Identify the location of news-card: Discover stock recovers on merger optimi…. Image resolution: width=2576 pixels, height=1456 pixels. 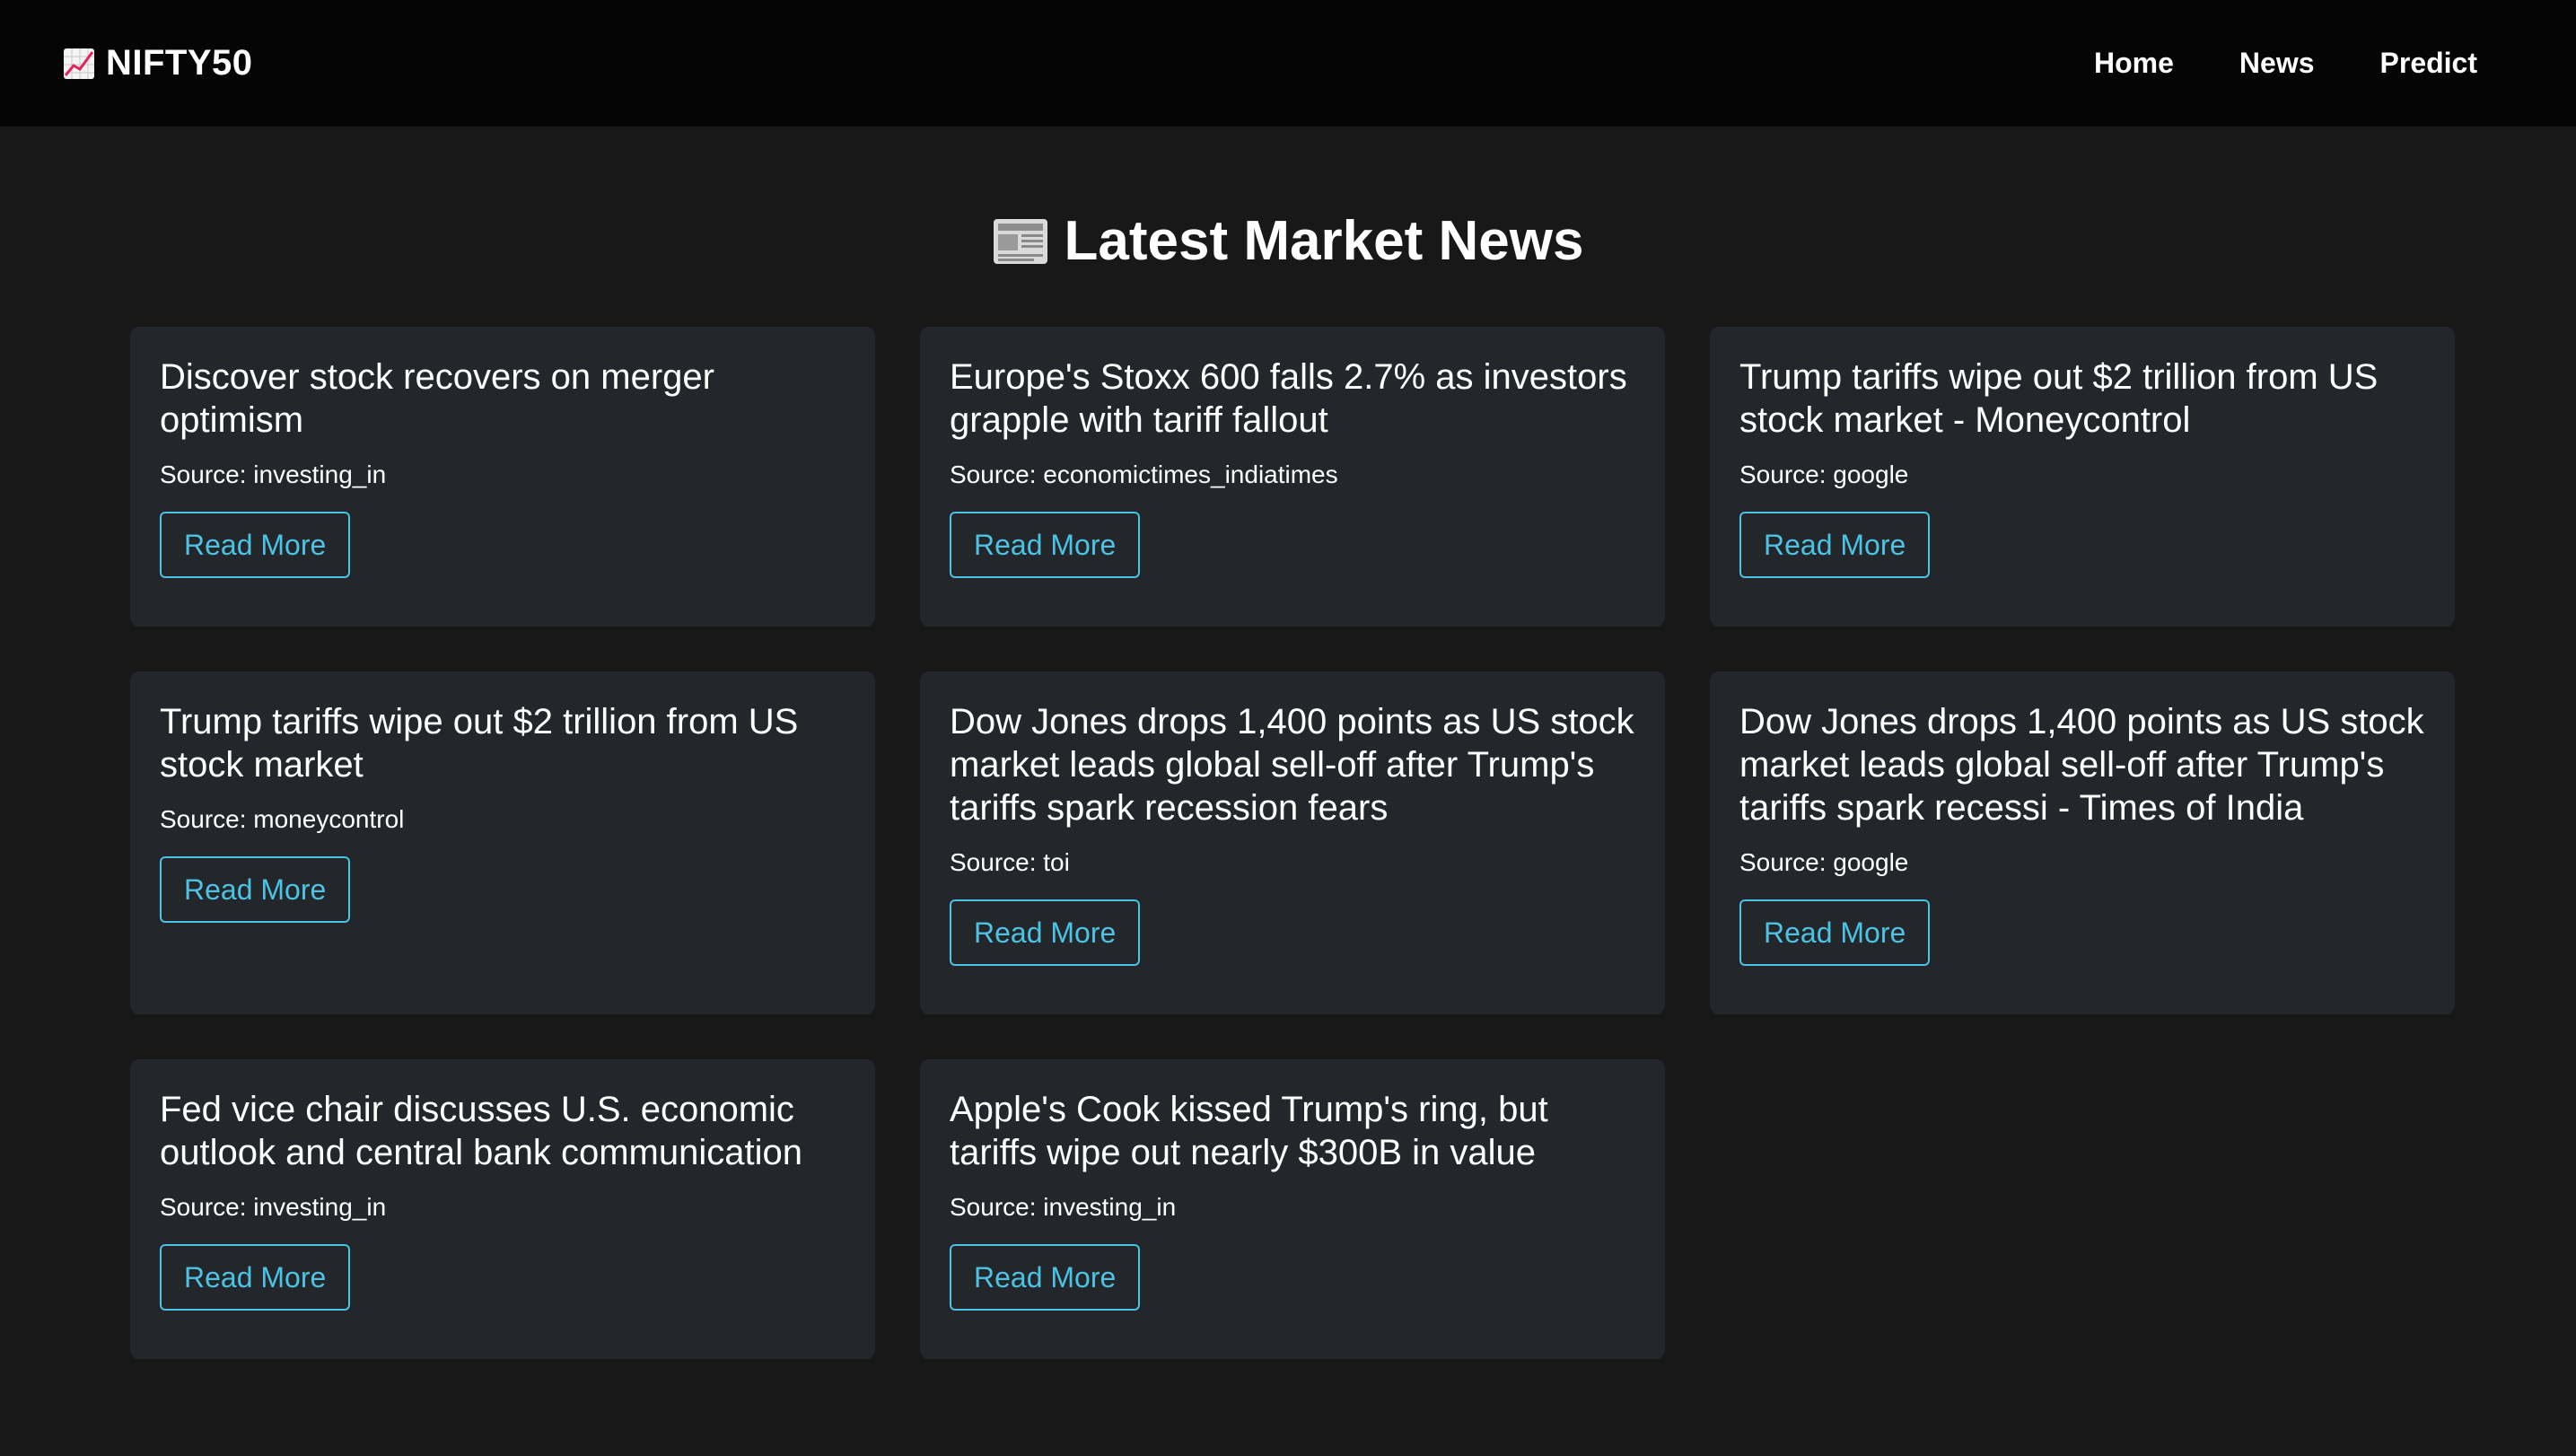
(502, 477).